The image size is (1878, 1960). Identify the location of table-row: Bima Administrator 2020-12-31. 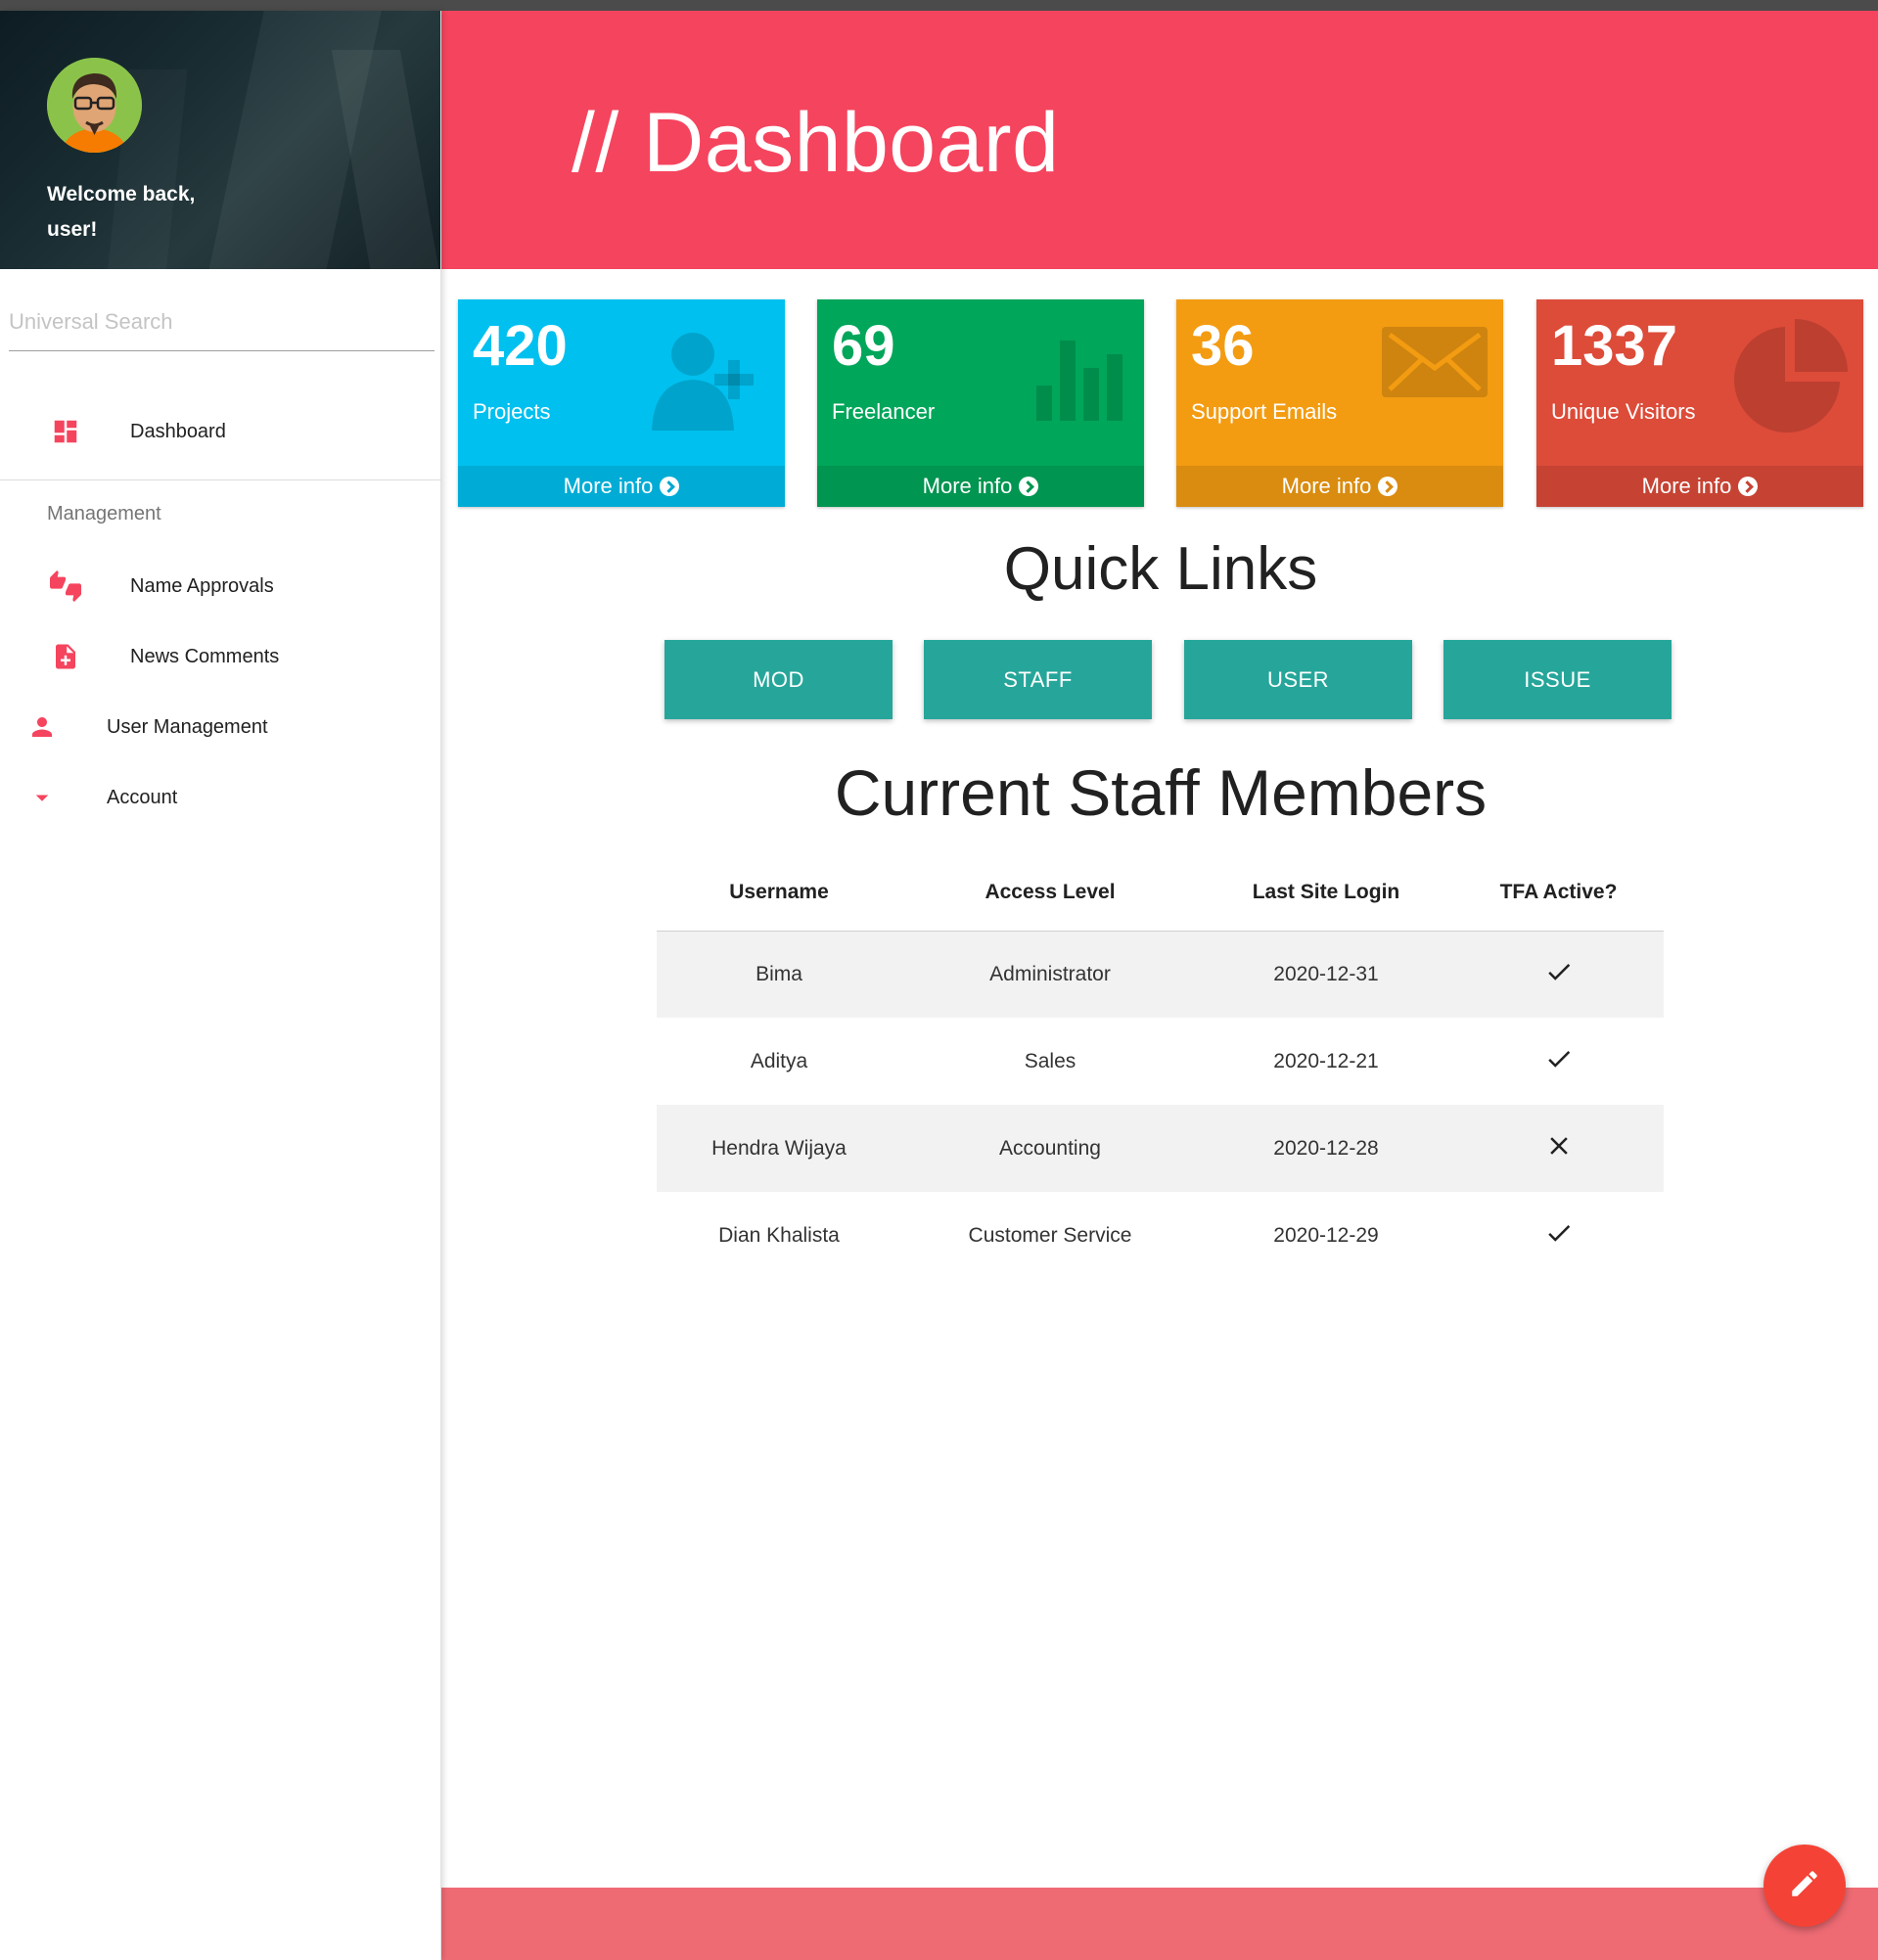
(1160, 974).